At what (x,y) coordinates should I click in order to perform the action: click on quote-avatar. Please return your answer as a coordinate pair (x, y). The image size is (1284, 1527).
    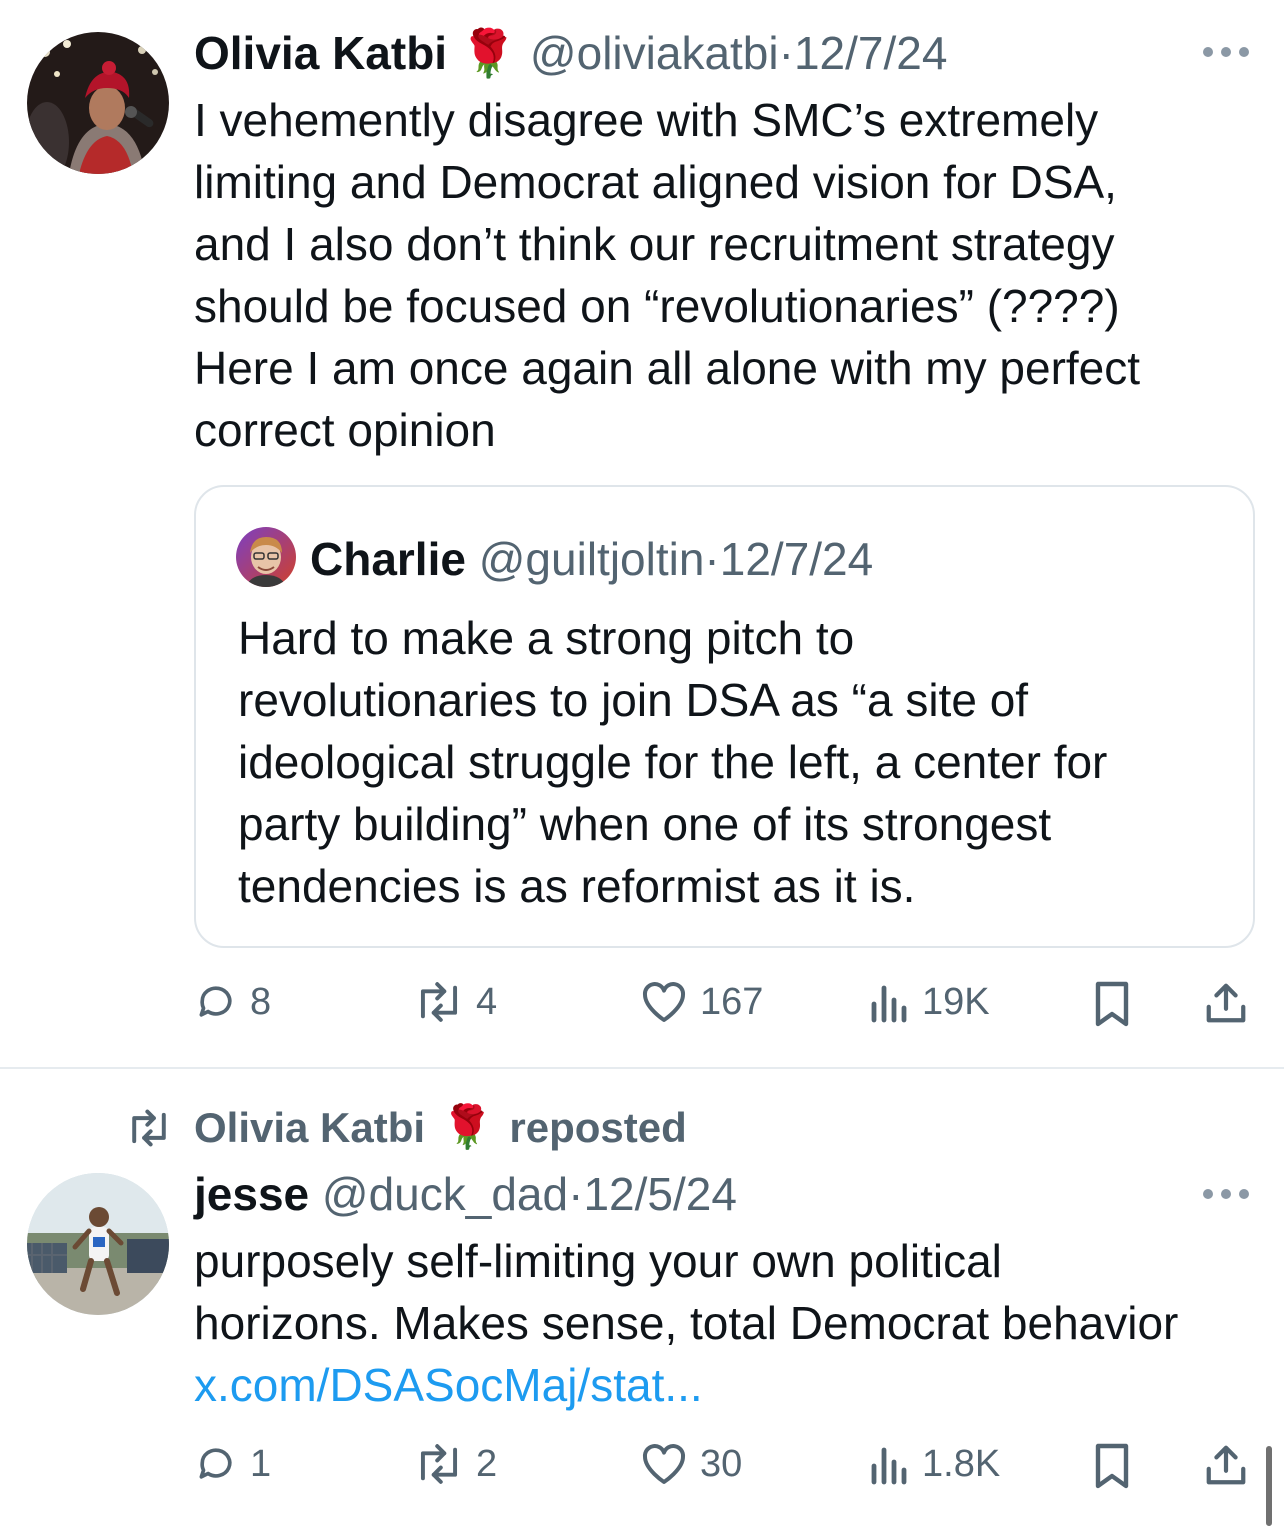
    Looking at the image, I should click on (266, 557).